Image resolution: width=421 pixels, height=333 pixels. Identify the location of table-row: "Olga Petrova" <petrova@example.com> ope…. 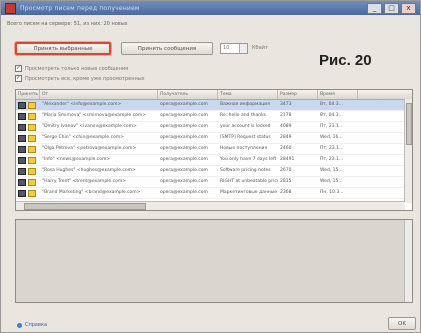
(214, 149).